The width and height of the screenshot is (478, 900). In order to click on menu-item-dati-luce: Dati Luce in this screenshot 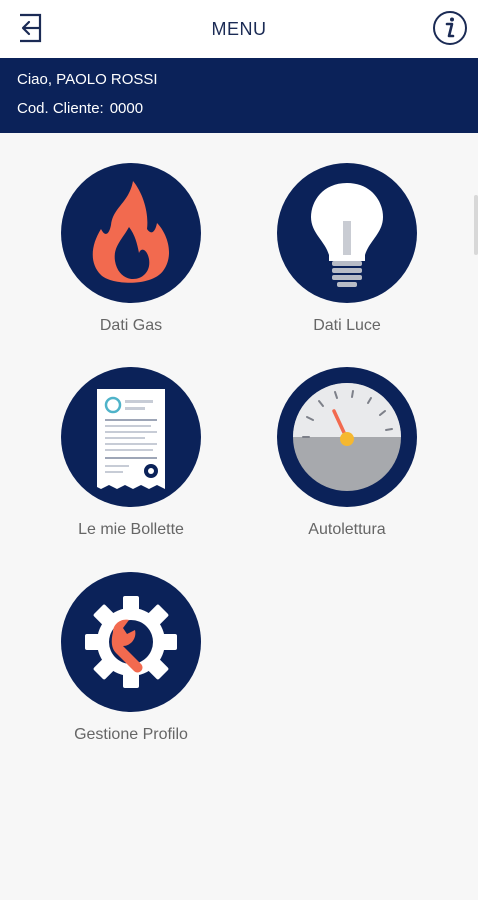, I will do `click(347, 249)`.